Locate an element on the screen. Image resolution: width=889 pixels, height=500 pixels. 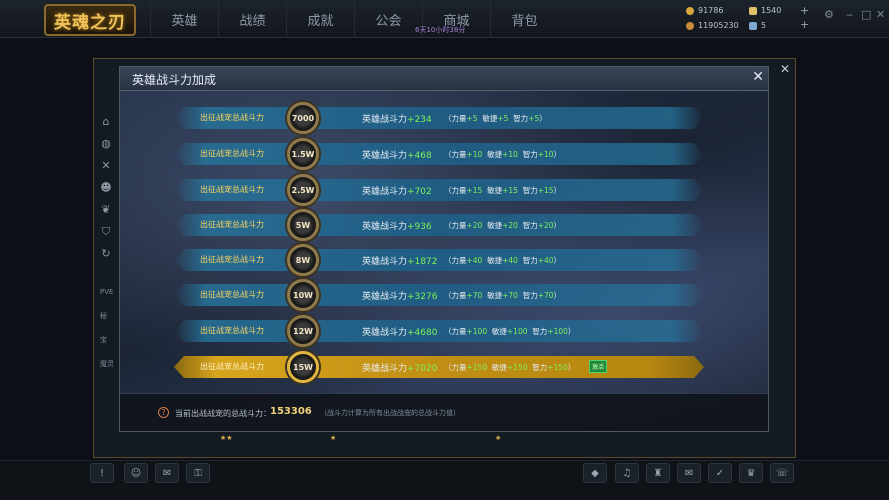
bonus-tier-row: 出征战宠总战斗力 2.5W 英雄战斗力+702 （力量+15 敏捷+15 智力+15） is located at coordinates (439, 190).